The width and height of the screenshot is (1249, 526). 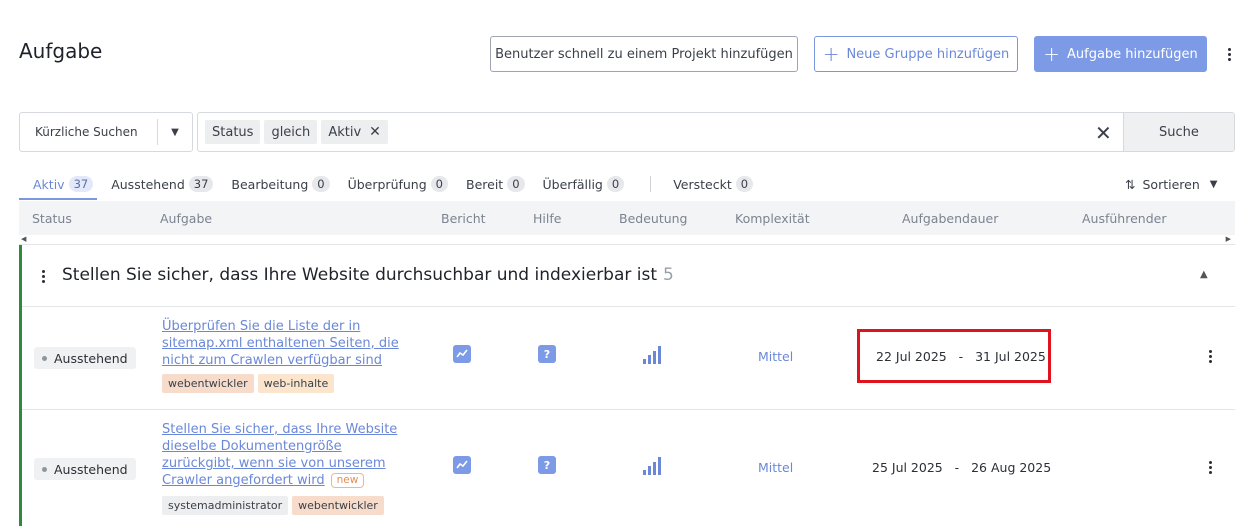 What do you see at coordinates (387, 184) in the screenshot?
I see `tab-label: Überprüfung` at bounding box center [387, 184].